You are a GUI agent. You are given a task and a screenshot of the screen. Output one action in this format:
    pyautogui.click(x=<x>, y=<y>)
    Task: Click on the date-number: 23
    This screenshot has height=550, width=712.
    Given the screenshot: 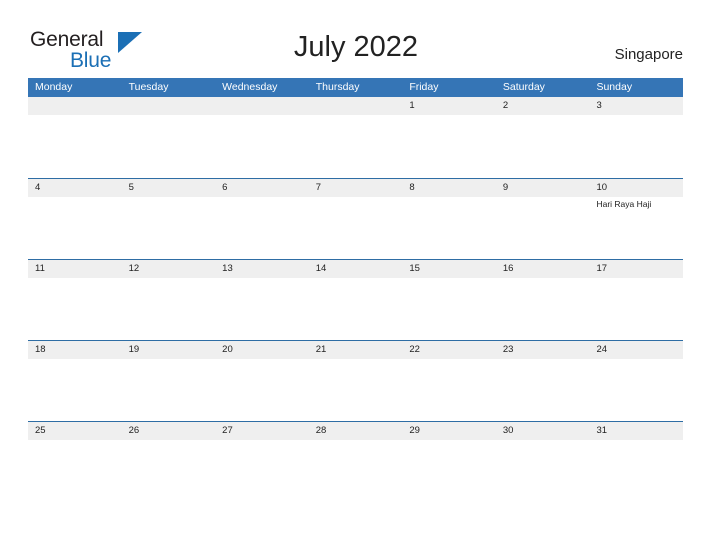 What is the action you would take?
    pyautogui.click(x=543, y=350)
    